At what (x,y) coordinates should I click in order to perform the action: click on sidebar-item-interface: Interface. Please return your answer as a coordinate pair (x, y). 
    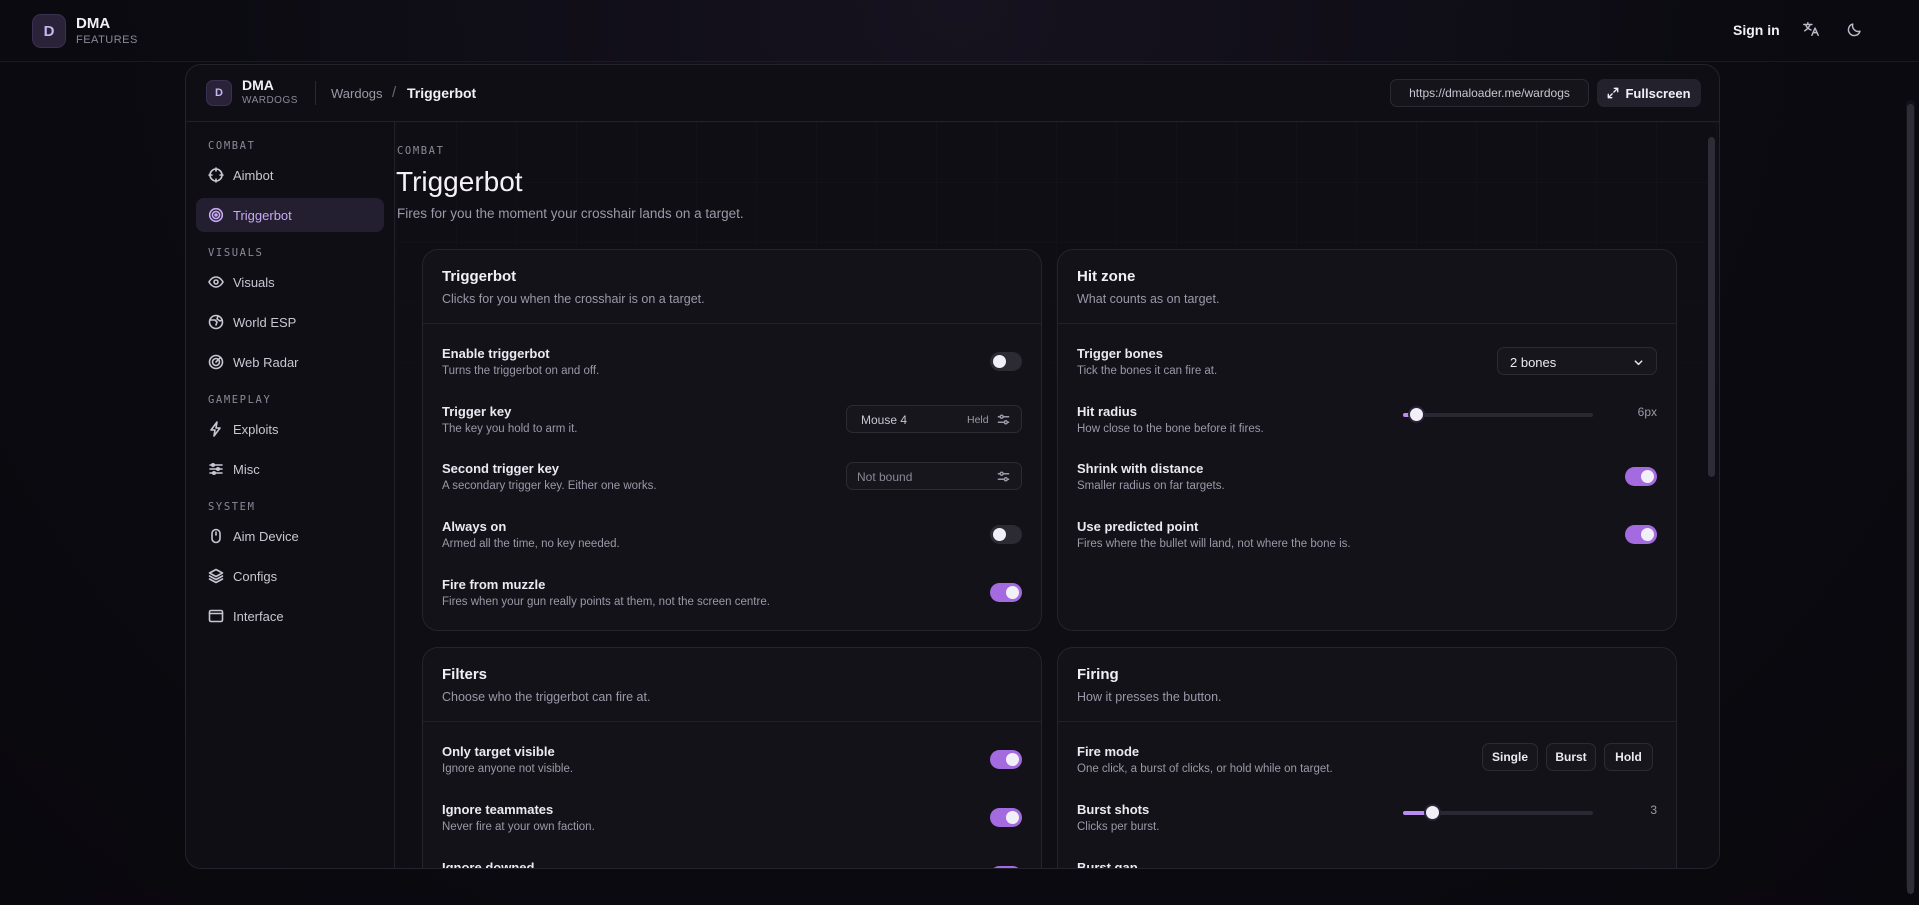
    Looking at the image, I should click on (290, 616).